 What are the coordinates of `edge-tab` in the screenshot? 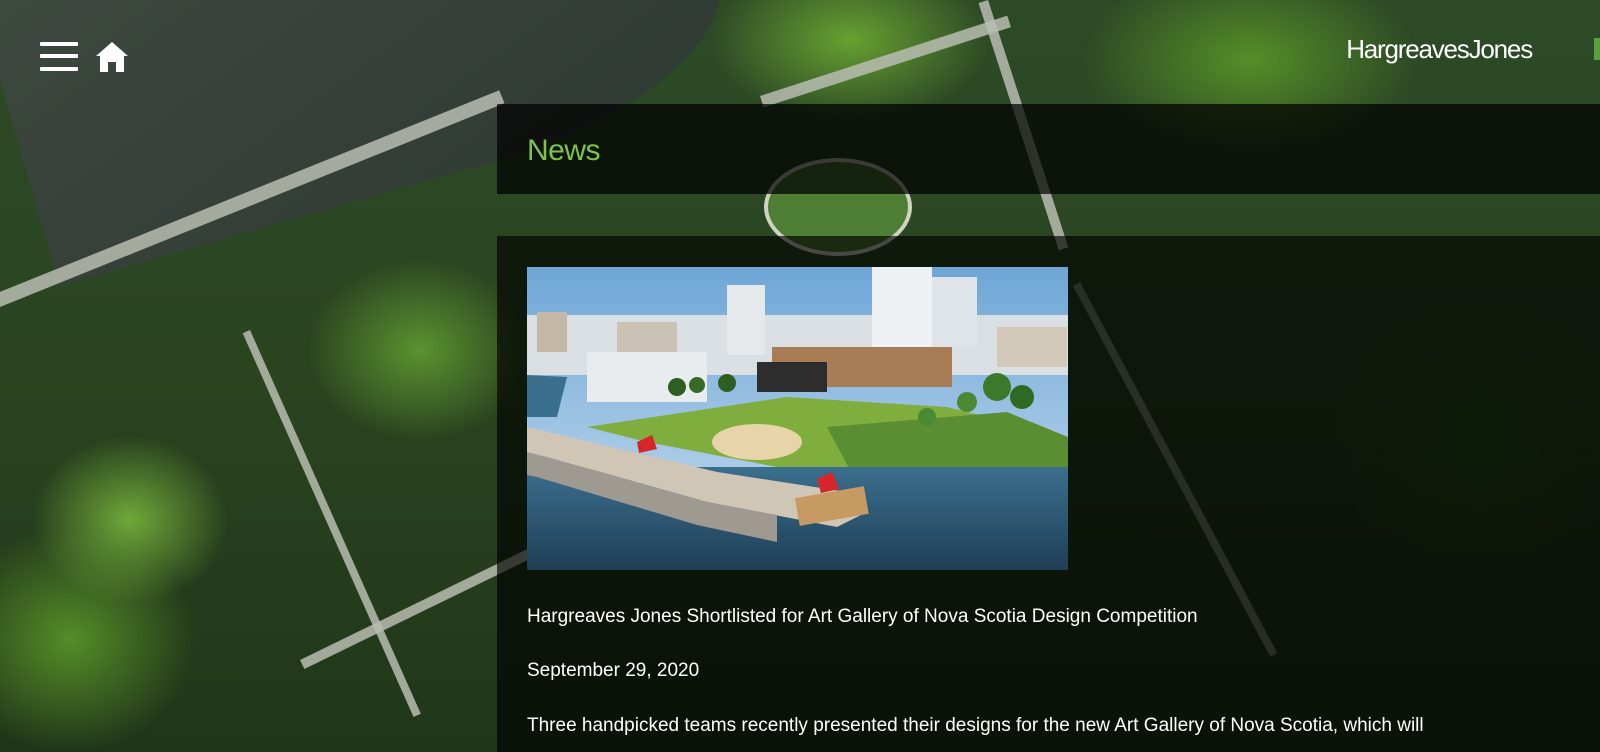 It's located at (1597, 49).